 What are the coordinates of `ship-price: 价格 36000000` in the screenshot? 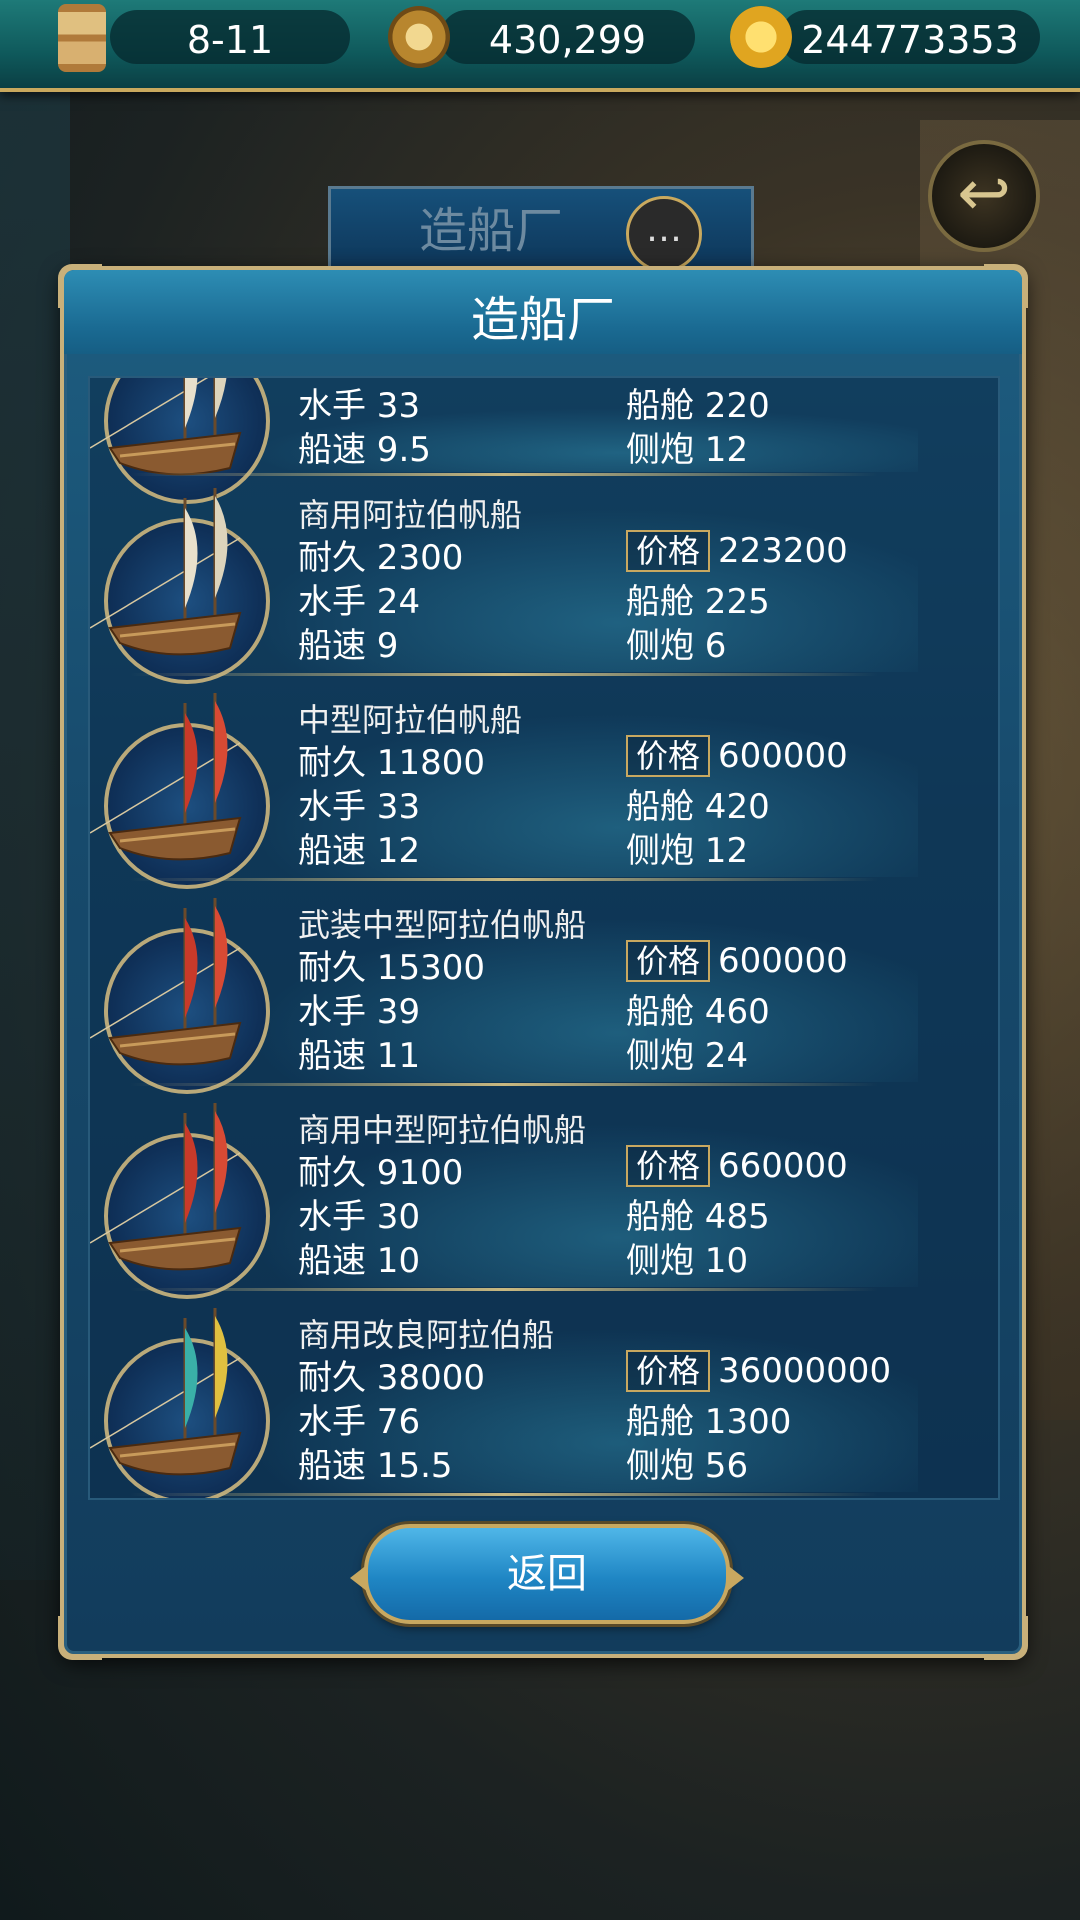 It's located at (758, 1371).